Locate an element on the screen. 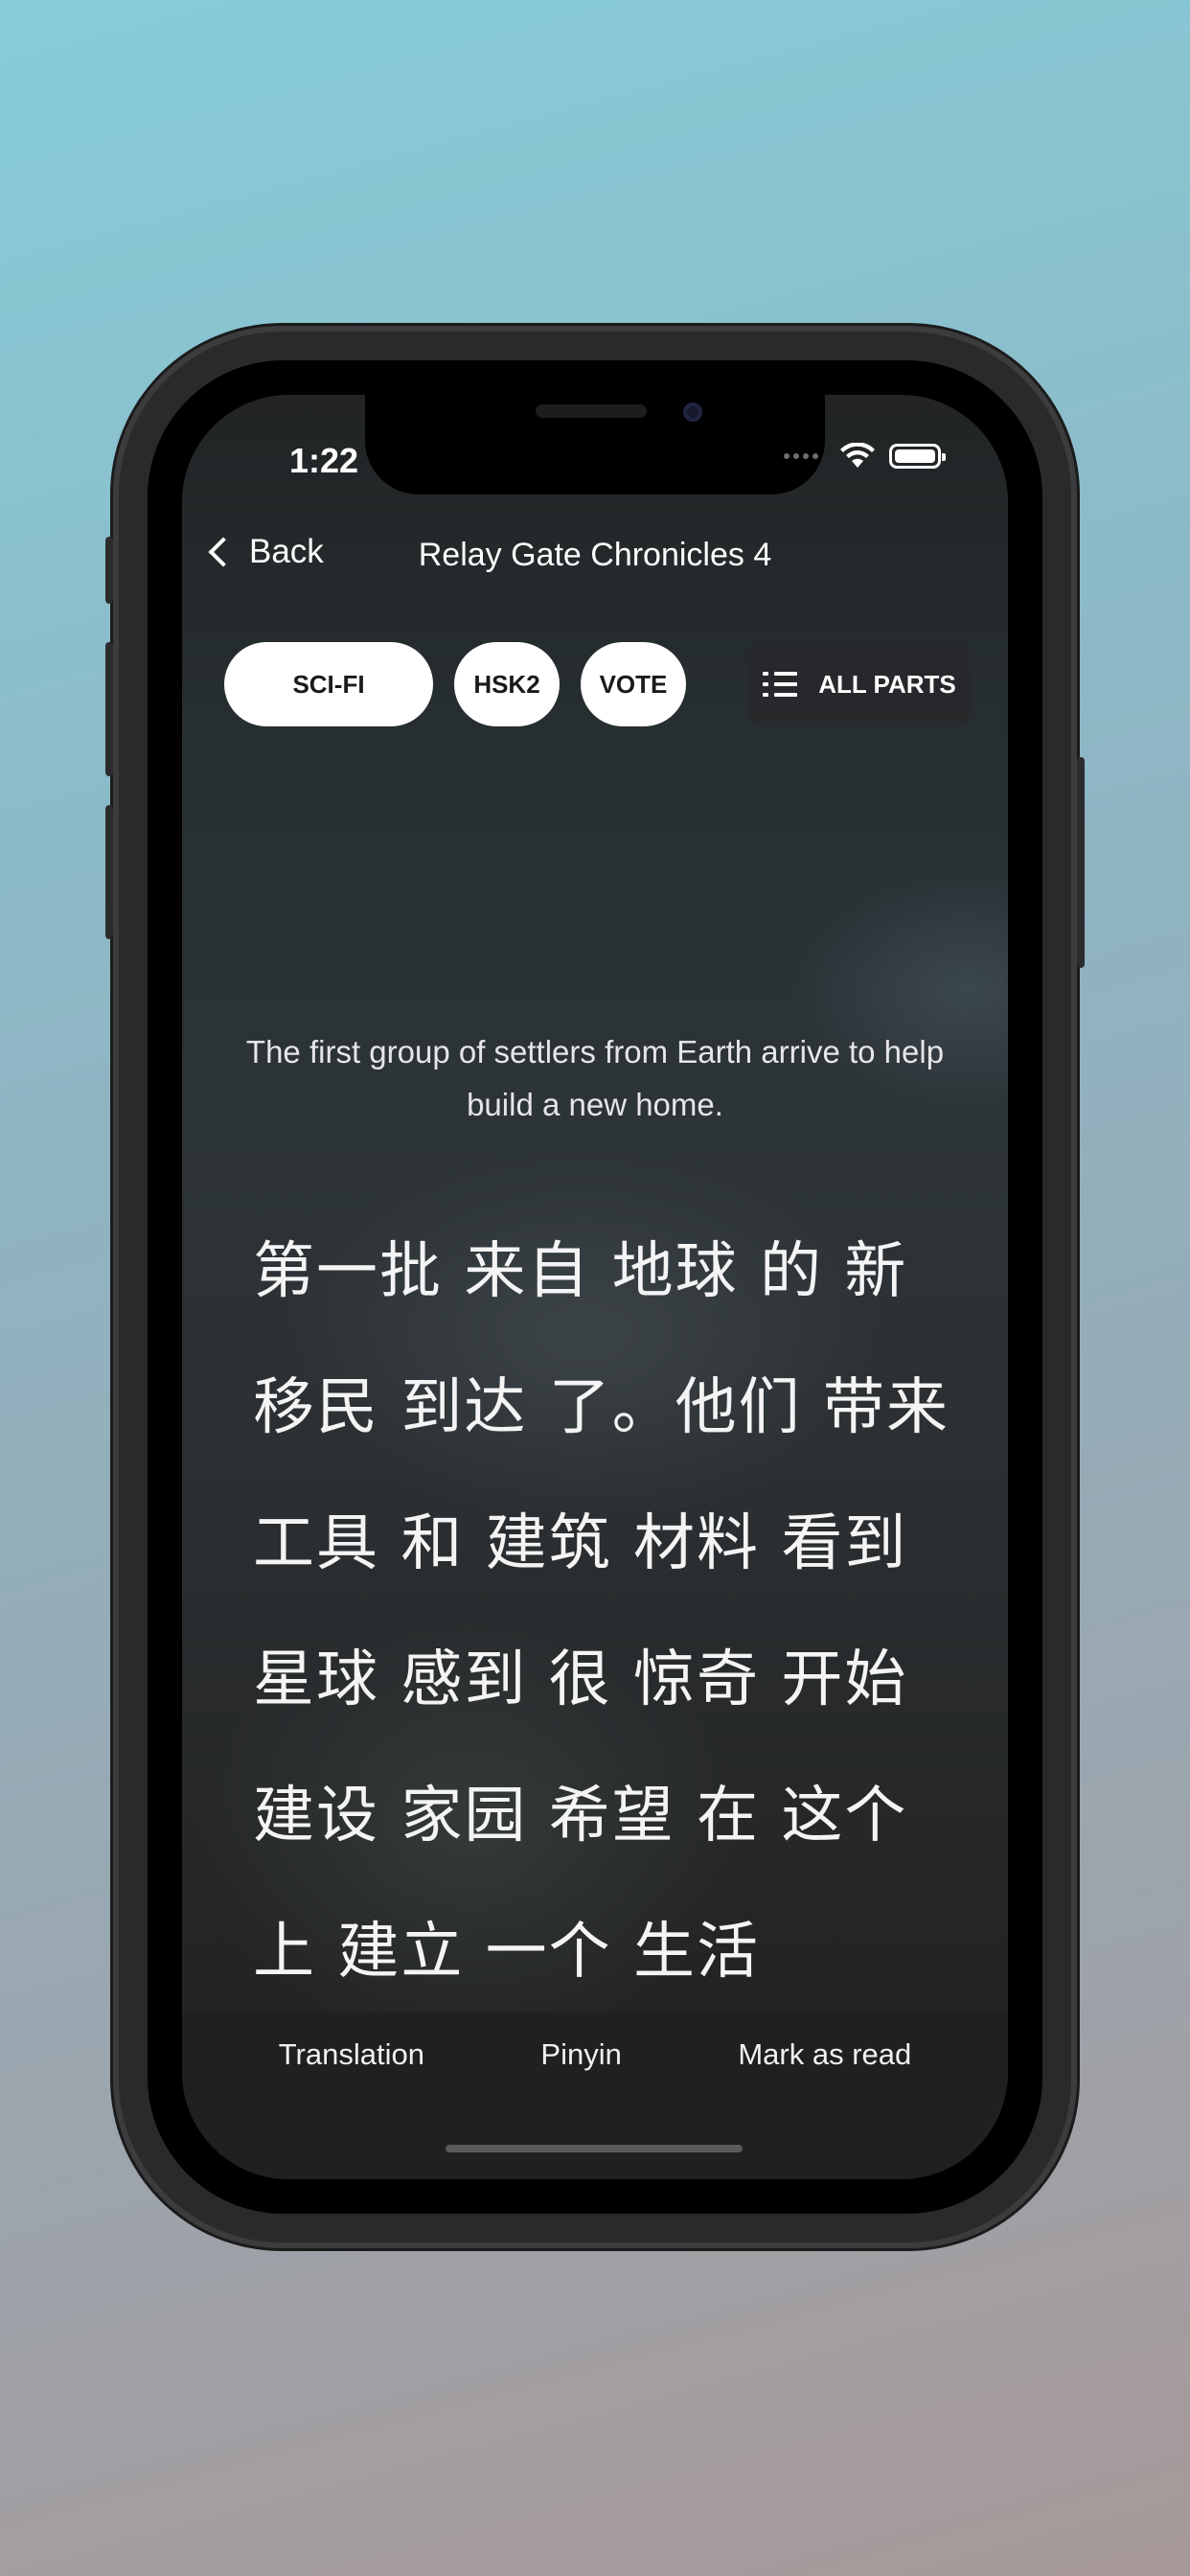 This screenshot has height=2576, width=1190. camera-icon is located at coordinates (693, 412).